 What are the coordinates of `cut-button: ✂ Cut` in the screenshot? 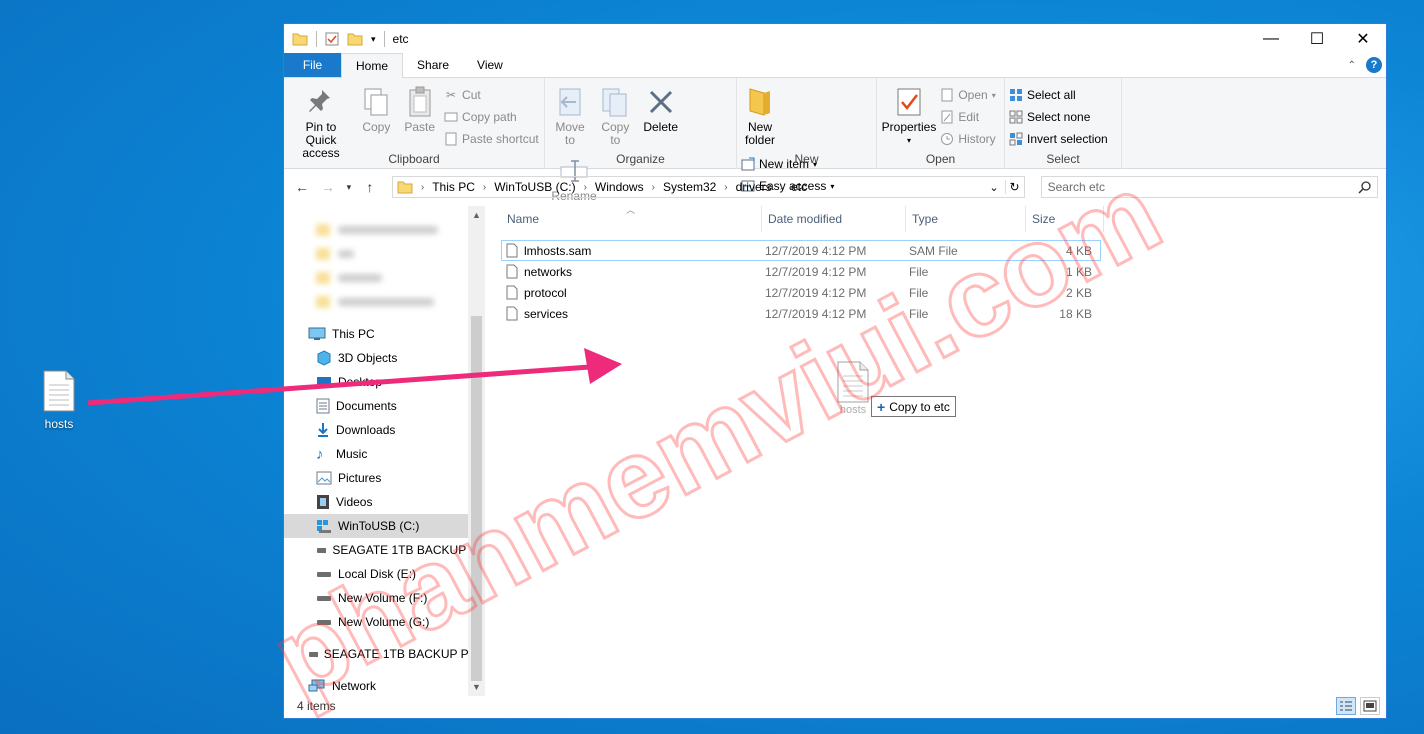 It's located at (491, 95).